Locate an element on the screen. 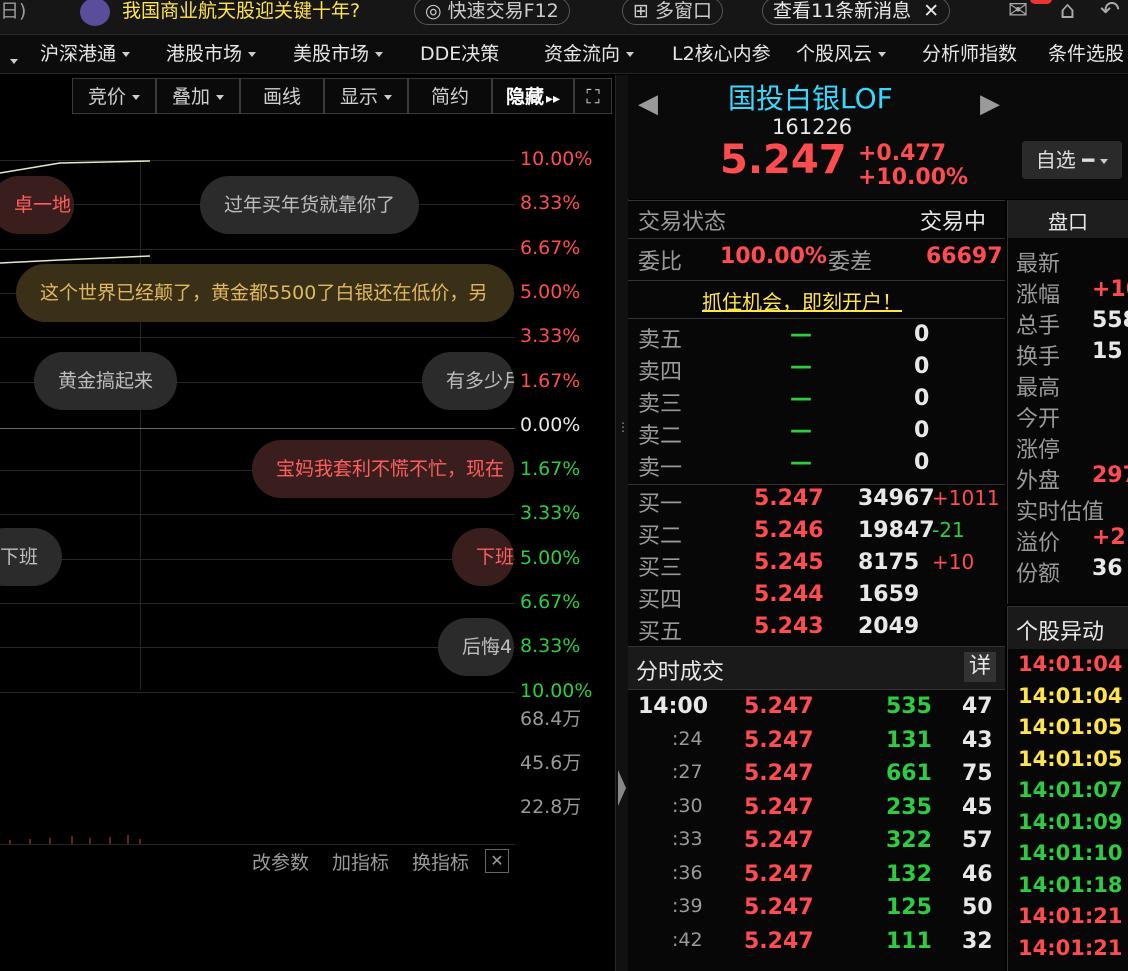 The height and width of the screenshot is (971, 1128). menu-hk-connect: 沪深港通 is located at coordinates (85, 54).